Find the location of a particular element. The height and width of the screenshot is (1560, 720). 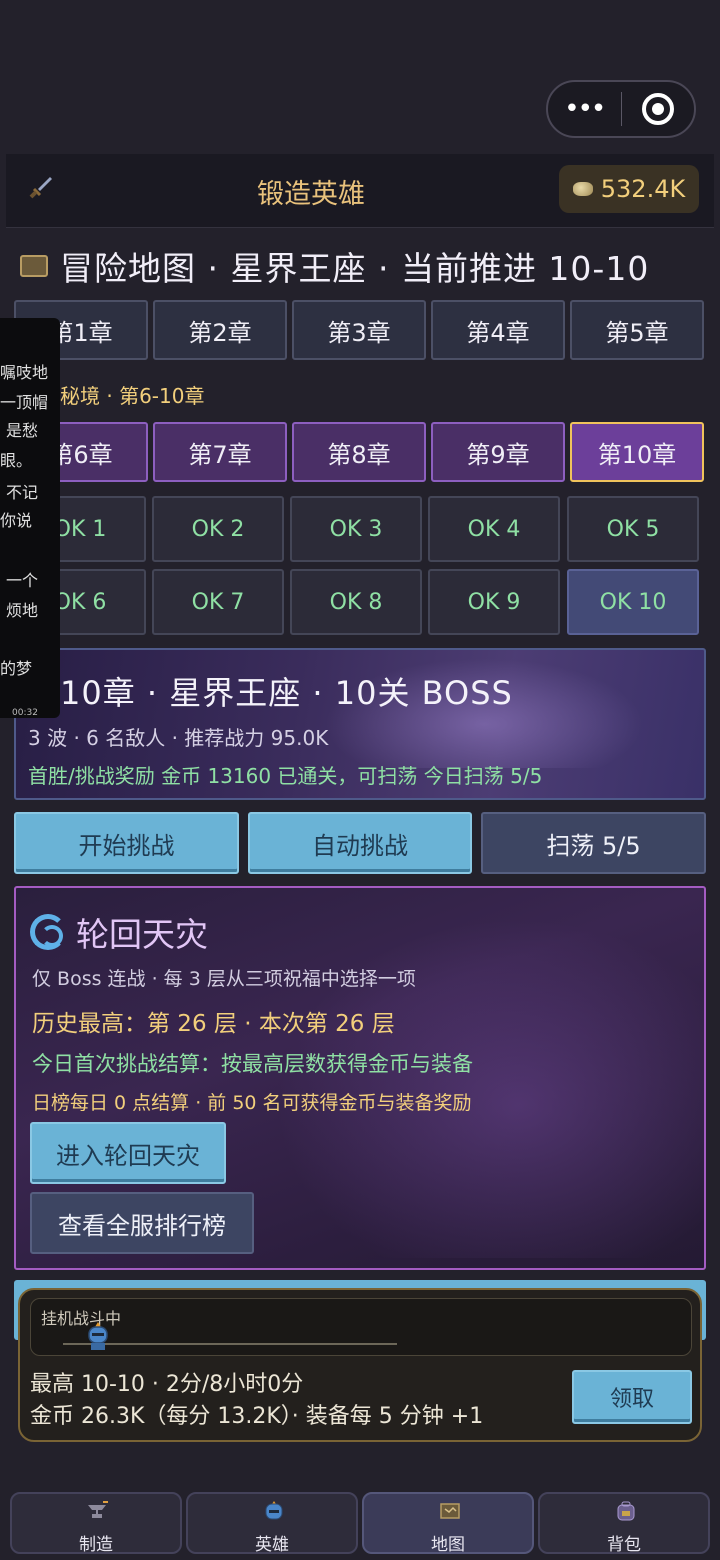

panel-text-line: 不记 is located at coordinates (22, 492).